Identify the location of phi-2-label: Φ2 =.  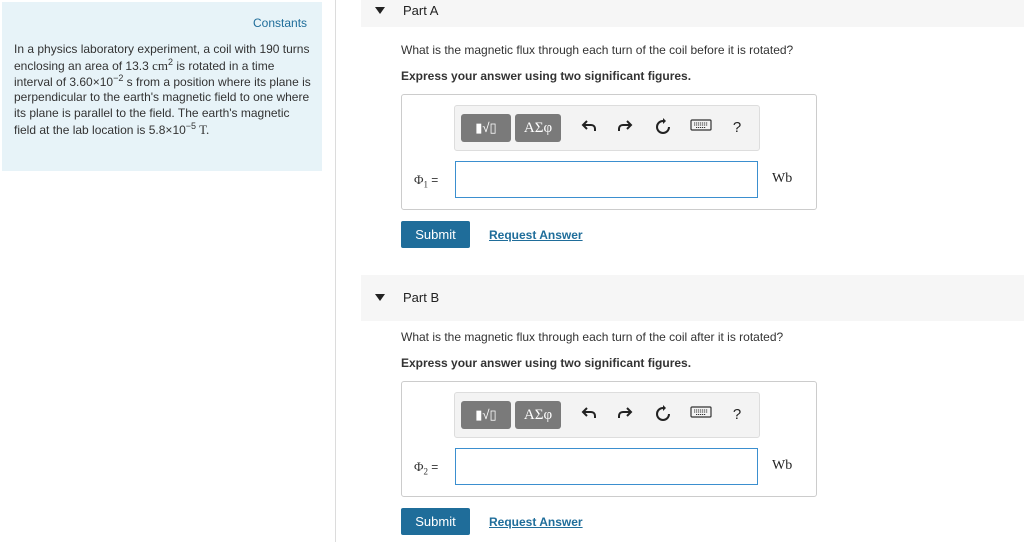
(426, 468).